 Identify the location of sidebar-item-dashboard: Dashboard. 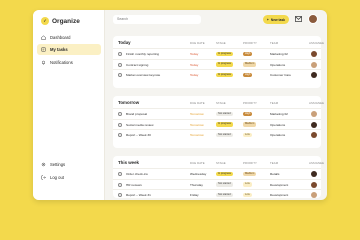
(69, 37).